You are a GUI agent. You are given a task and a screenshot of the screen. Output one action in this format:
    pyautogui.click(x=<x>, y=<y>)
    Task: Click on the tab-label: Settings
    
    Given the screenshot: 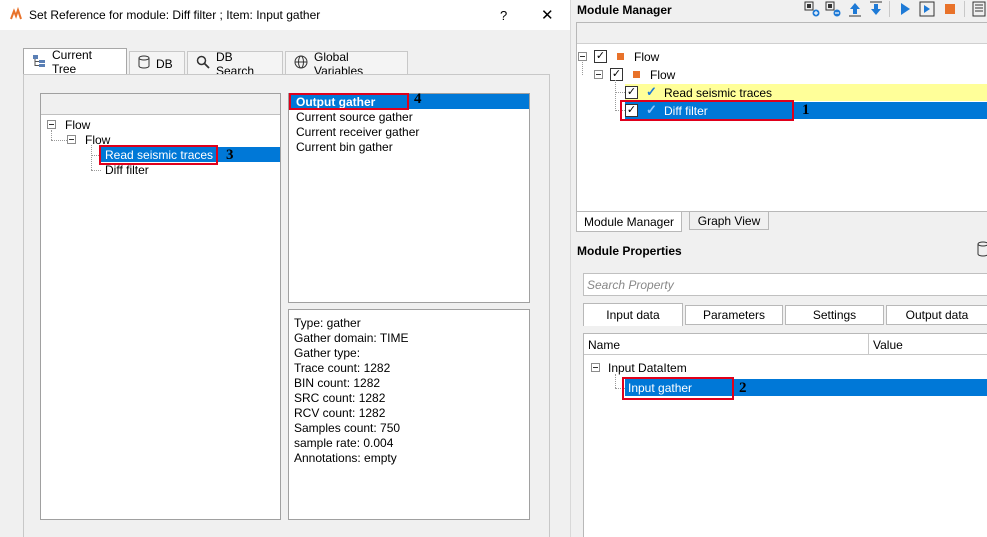 What is the action you would take?
    pyautogui.click(x=834, y=315)
    